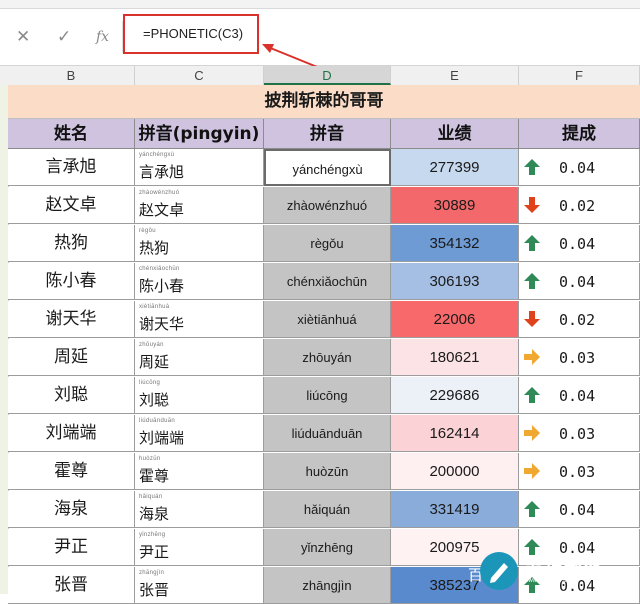  What do you see at coordinates (327, 585) in the screenshot?
I see `pinyin-cell: zhāngjìn` at bounding box center [327, 585].